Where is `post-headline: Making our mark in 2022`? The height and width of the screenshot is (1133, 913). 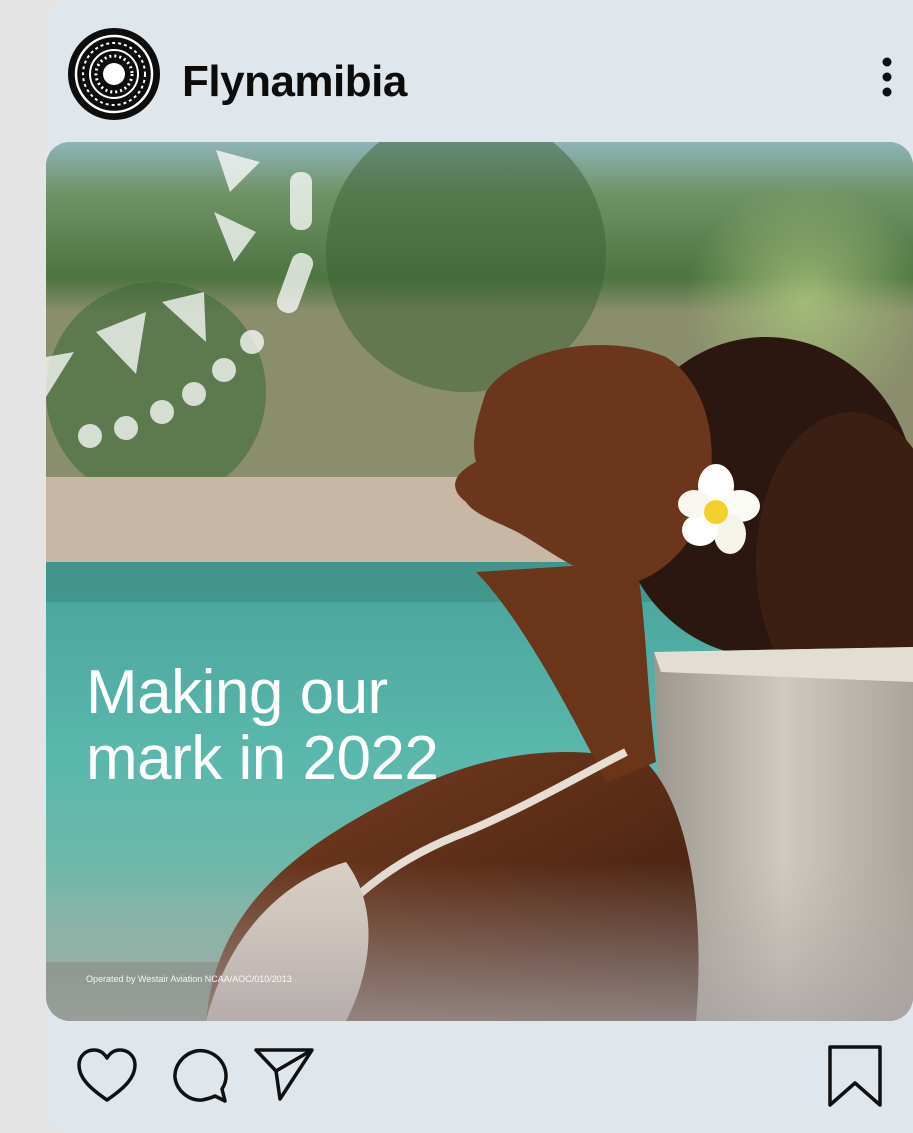 post-headline: Making our mark in 2022 is located at coordinates (262, 725).